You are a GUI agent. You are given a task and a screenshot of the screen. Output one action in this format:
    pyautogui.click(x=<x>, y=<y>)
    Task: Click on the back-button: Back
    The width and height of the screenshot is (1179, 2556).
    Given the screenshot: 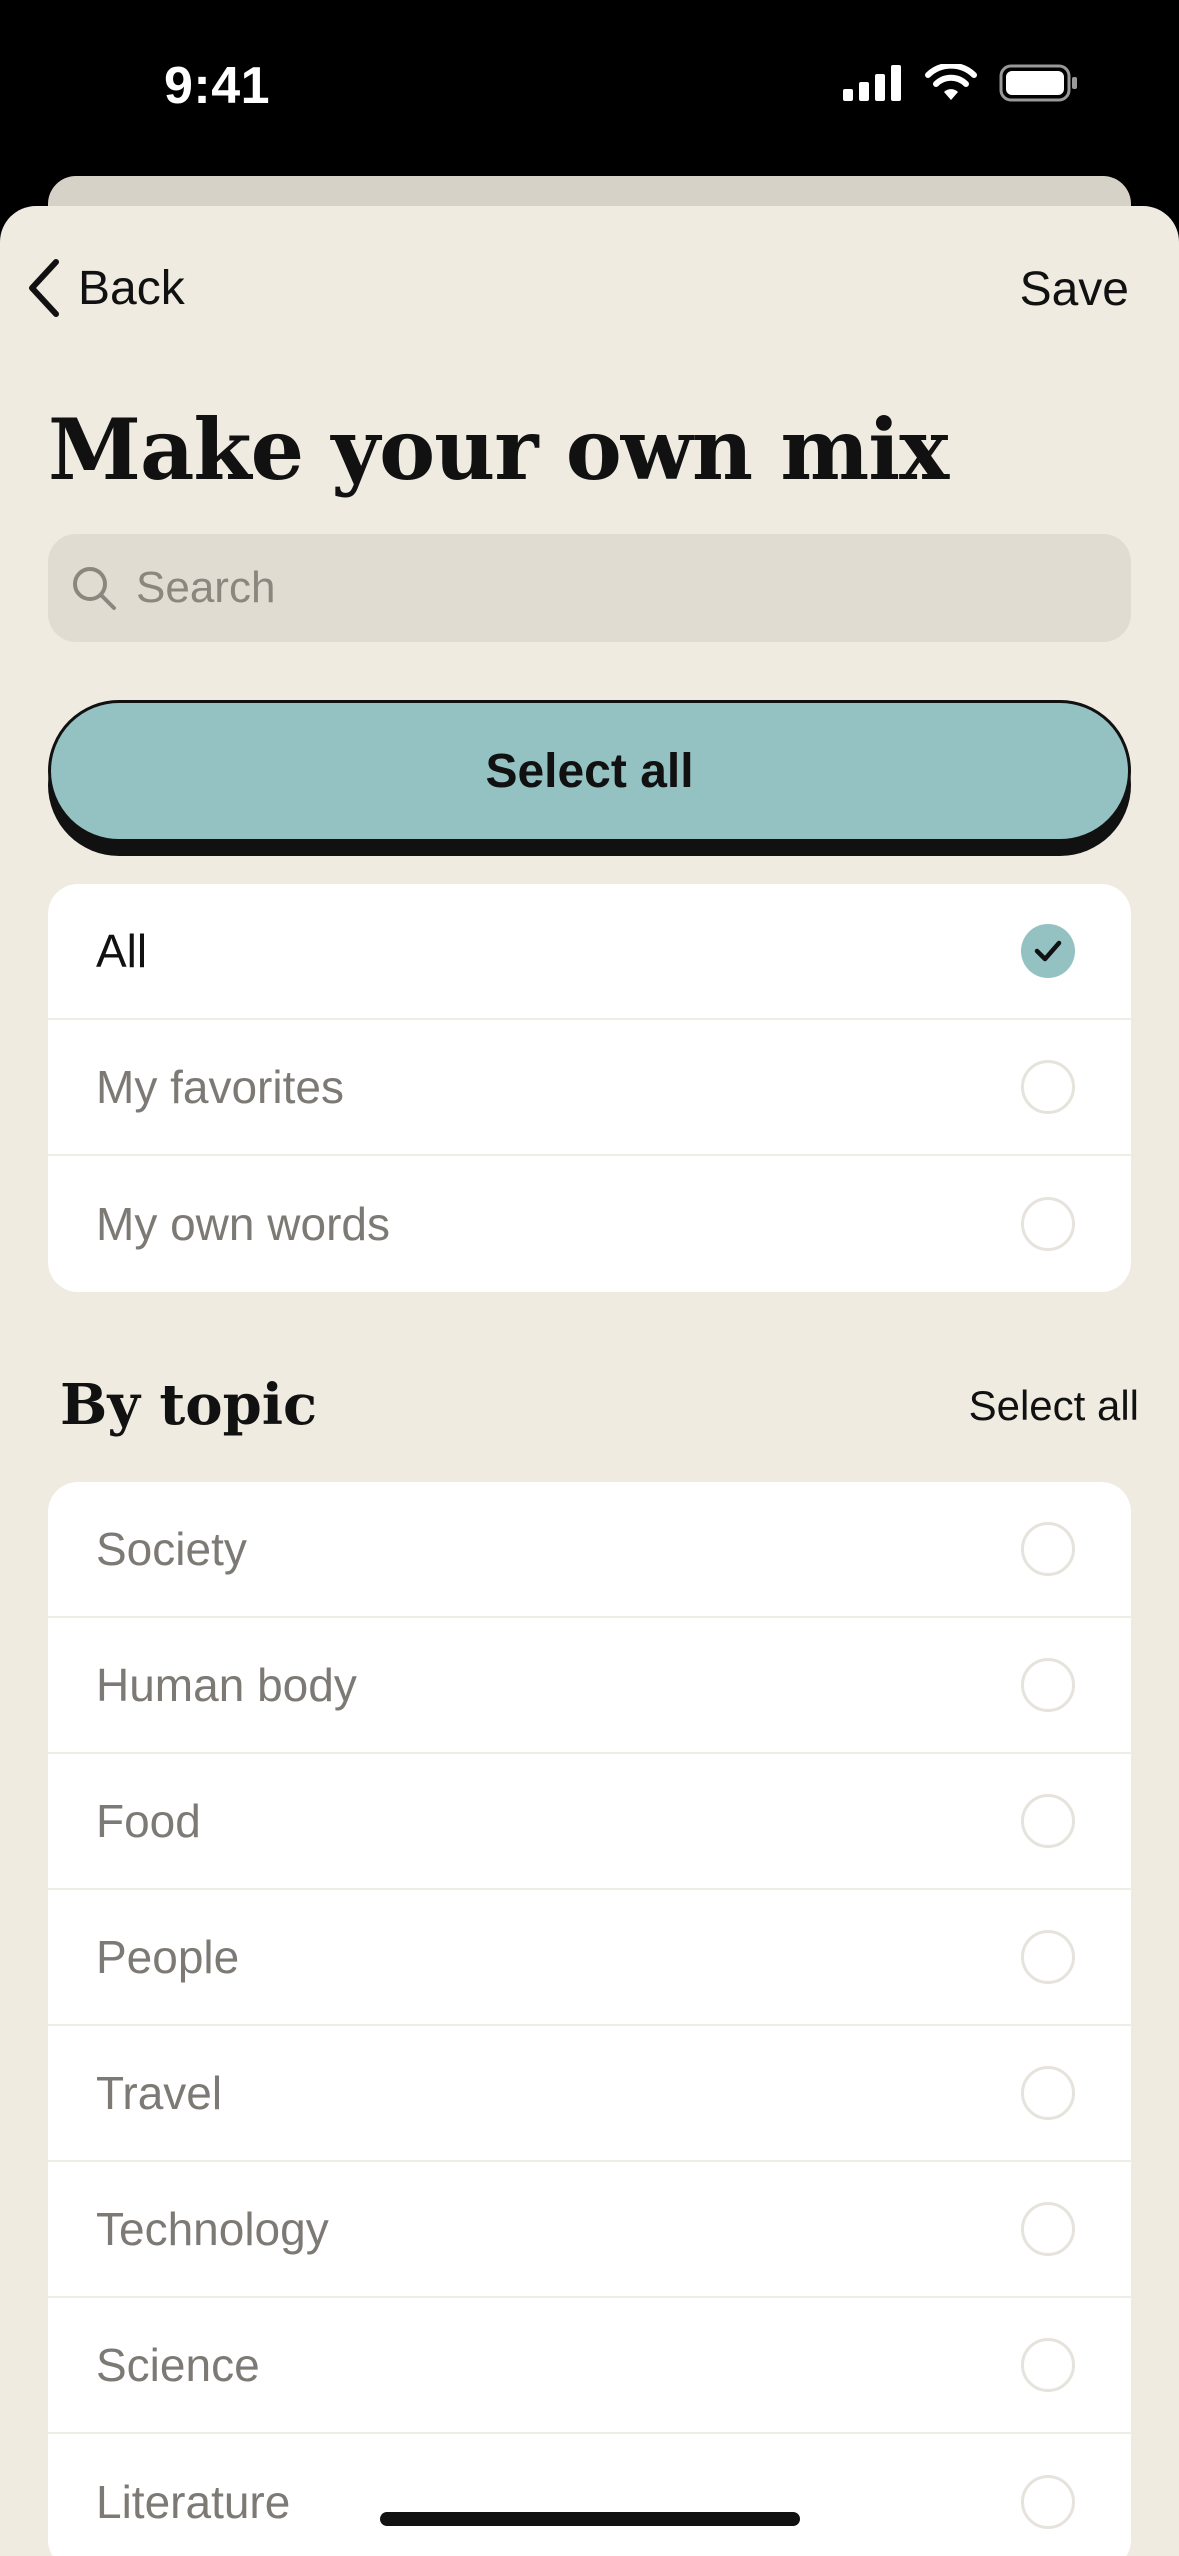 What is the action you would take?
    pyautogui.click(x=104, y=288)
    